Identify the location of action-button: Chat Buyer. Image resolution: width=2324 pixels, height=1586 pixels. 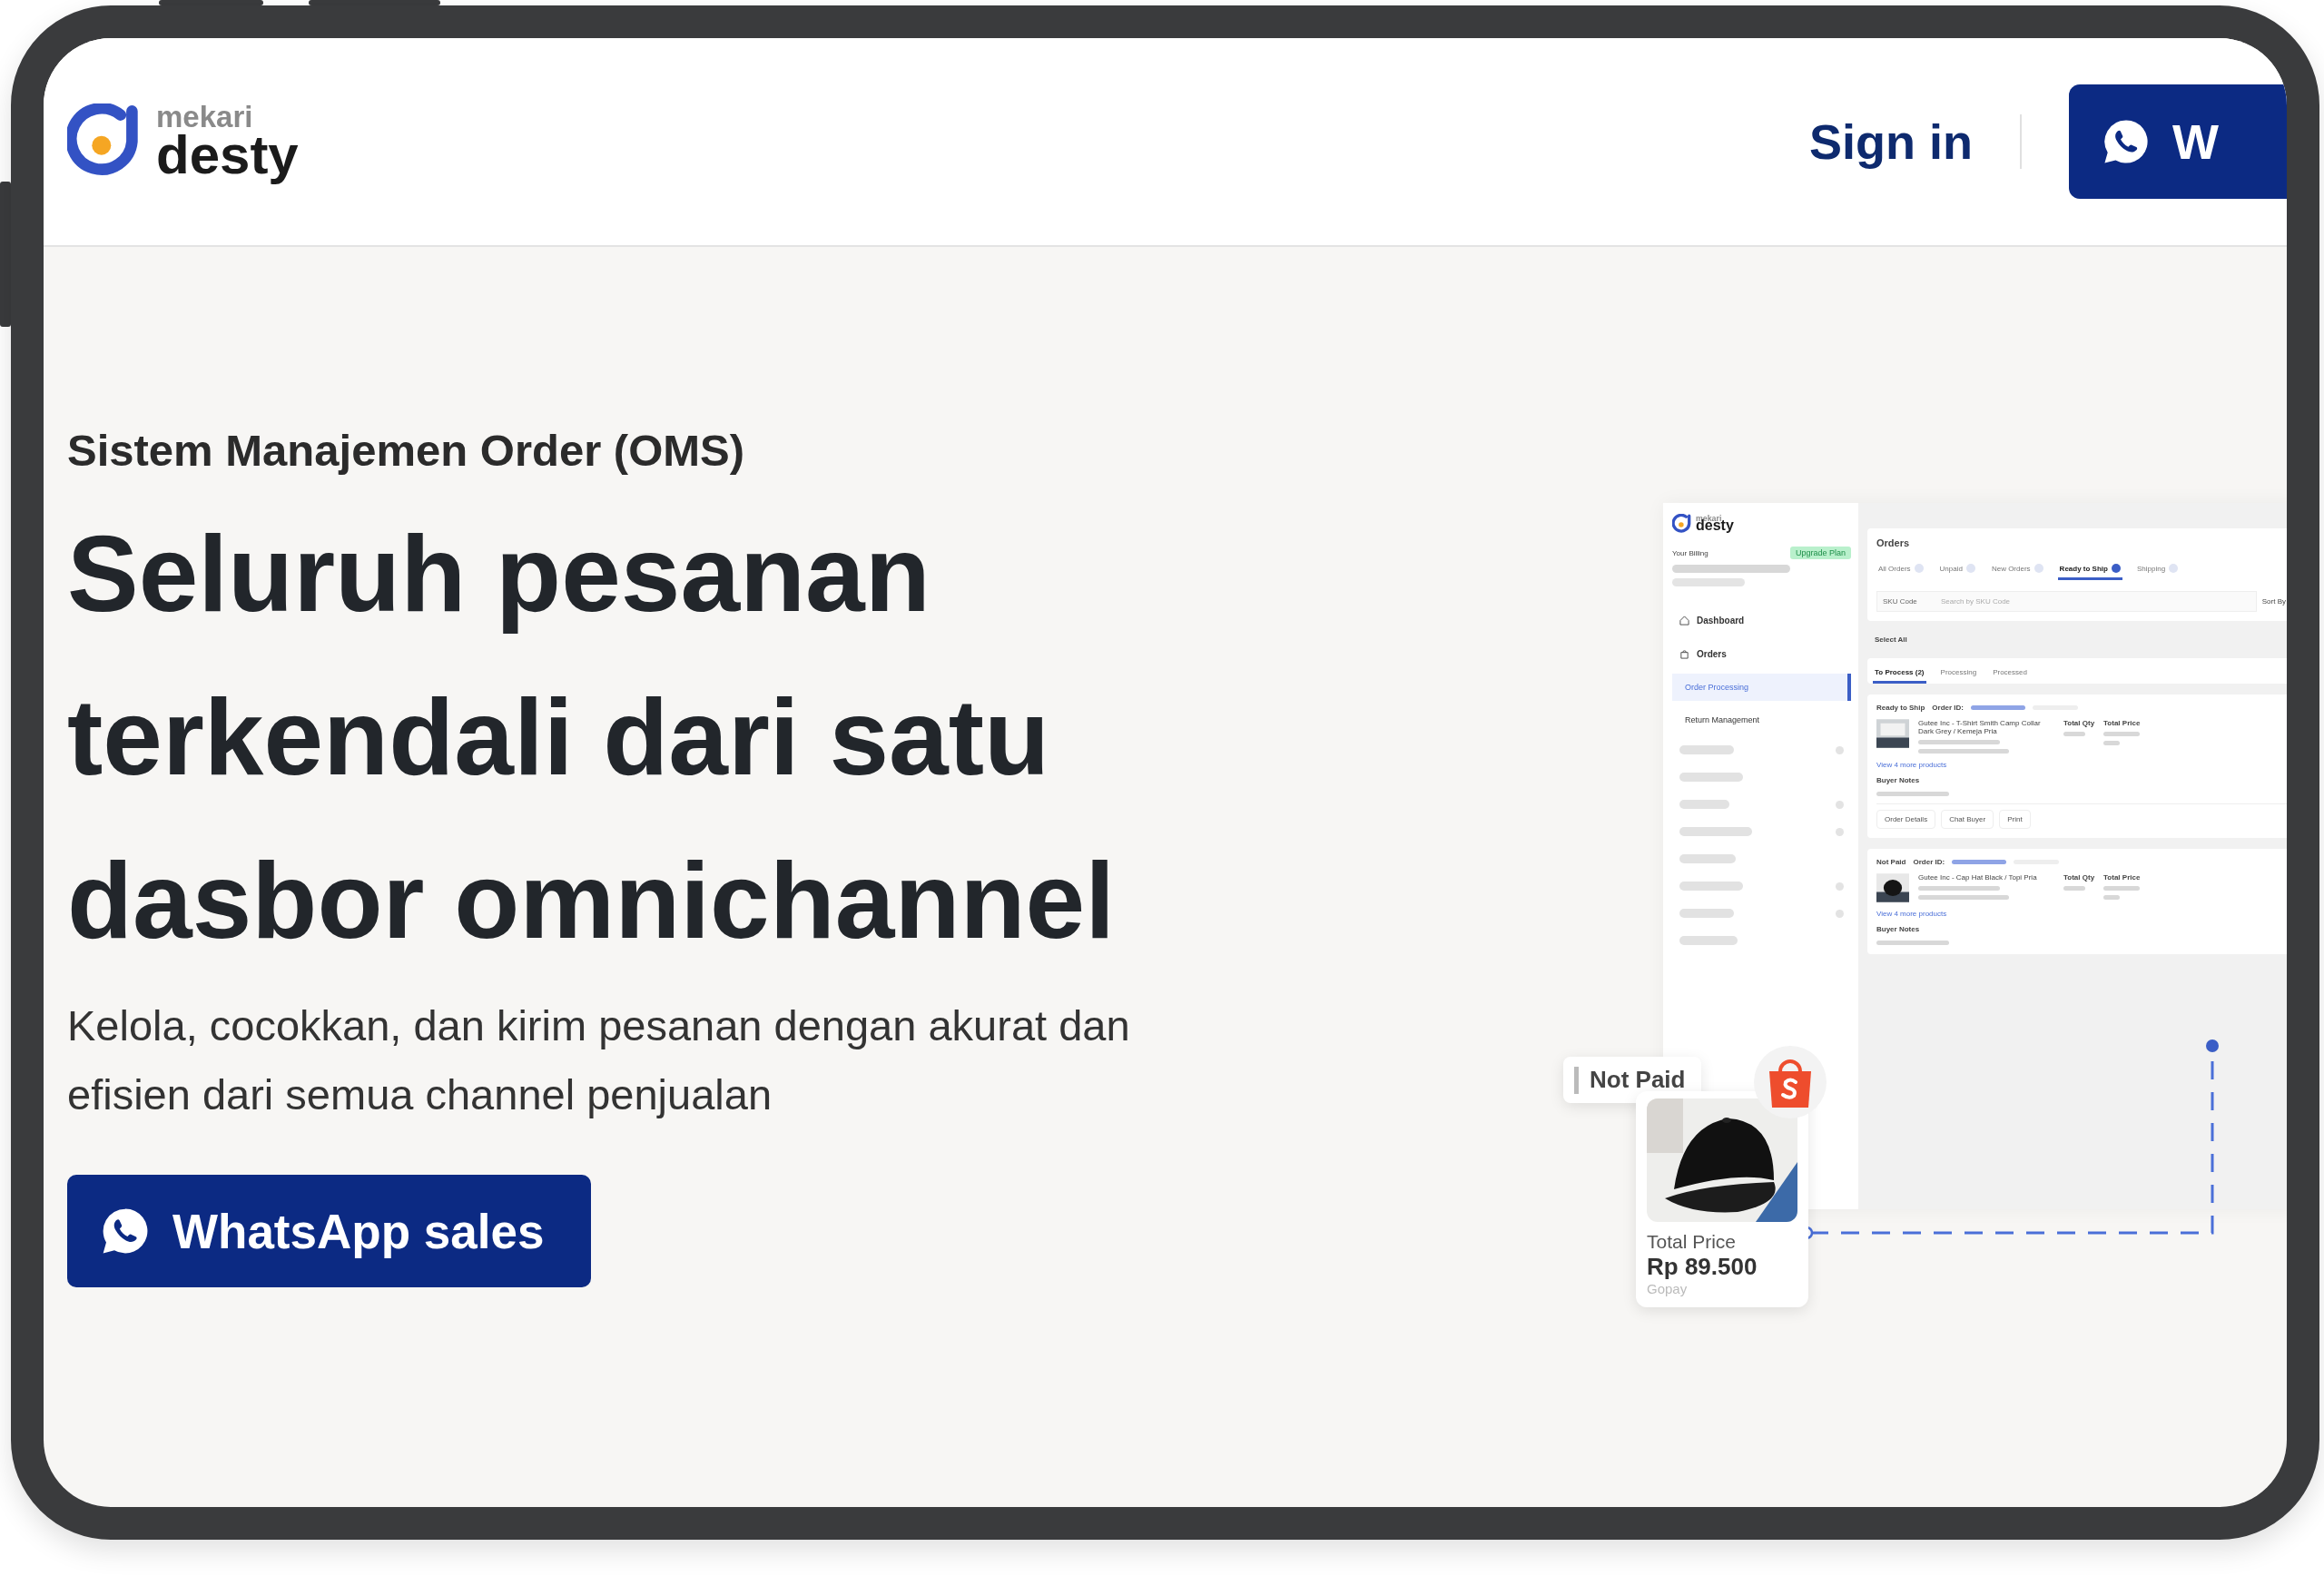
(1967, 820).